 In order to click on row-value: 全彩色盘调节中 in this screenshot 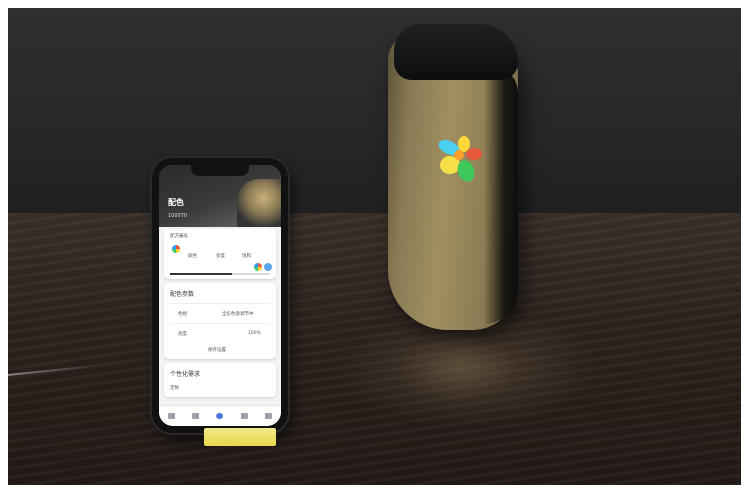, I will do `click(238, 314)`.